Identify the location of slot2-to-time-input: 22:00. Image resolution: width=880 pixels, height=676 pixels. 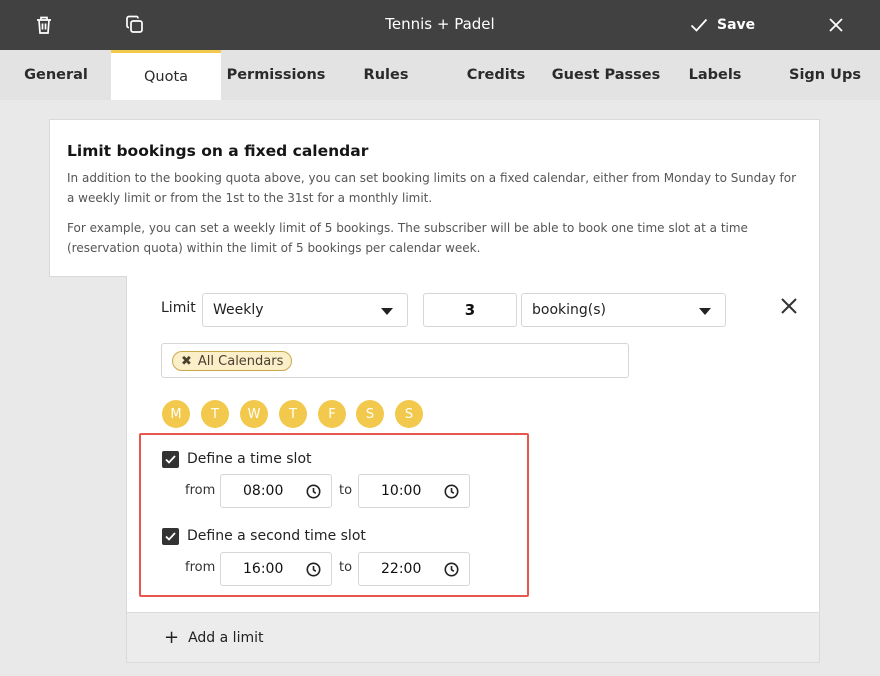
(414, 569).